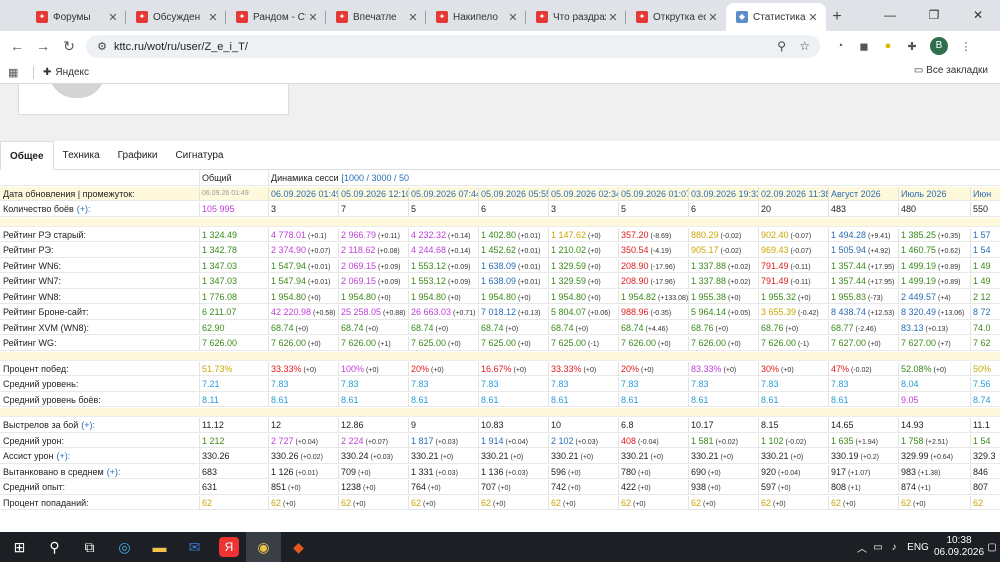  I want to click on cell-value: 808, so click(839, 487).